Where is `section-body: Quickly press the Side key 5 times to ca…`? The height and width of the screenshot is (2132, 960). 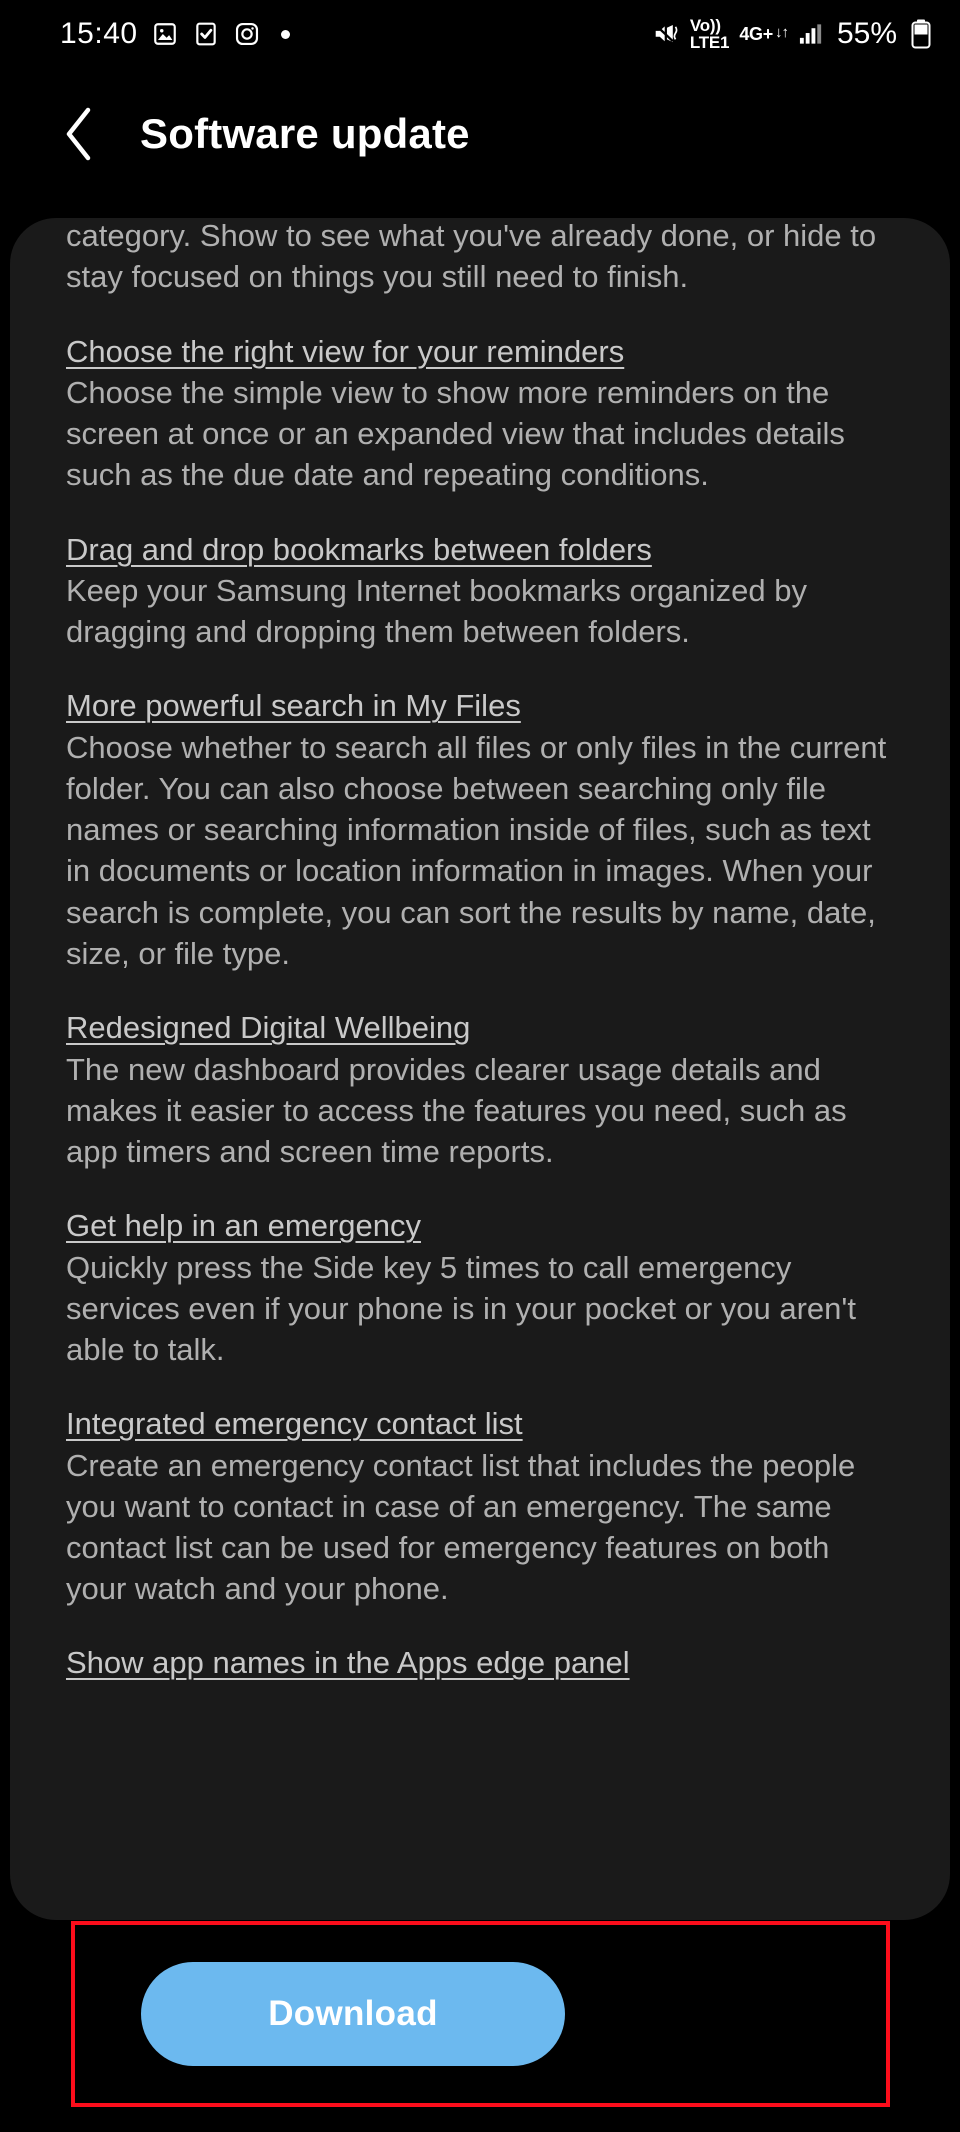 section-body: Quickly press the Side key 5 times to ca… is located at coordinates (461, 1308).